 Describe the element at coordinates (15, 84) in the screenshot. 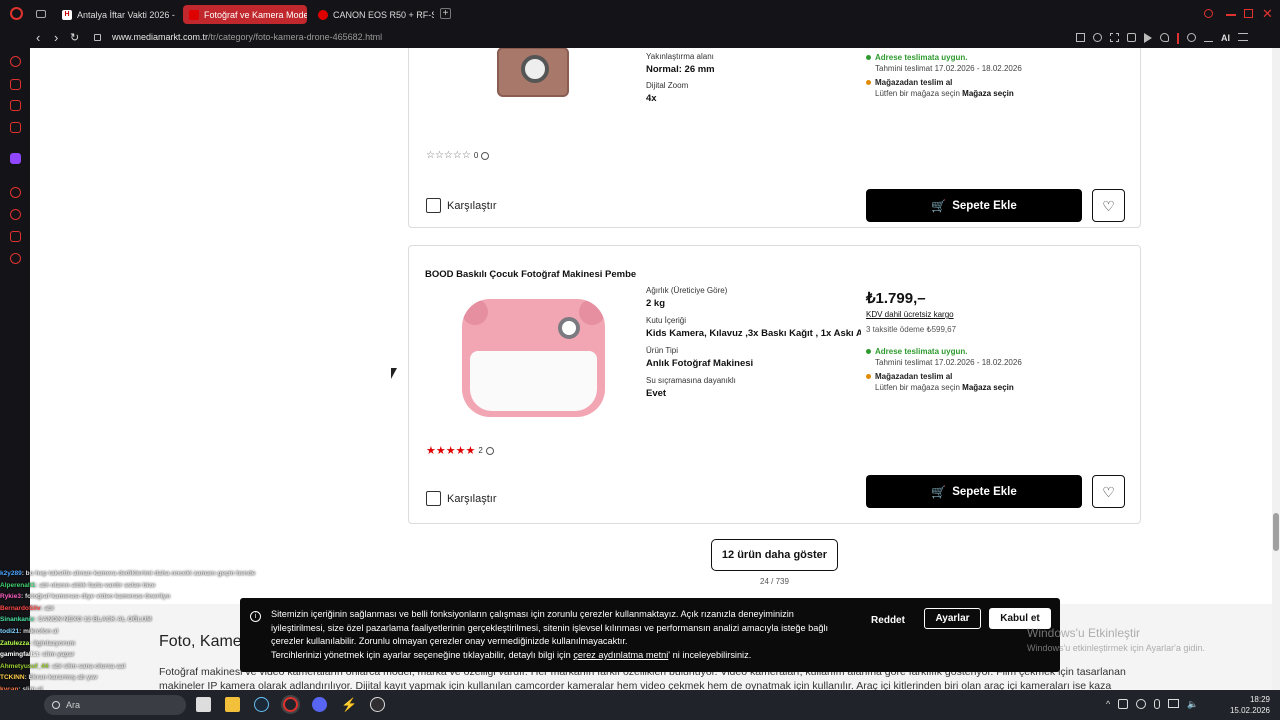

I see `shopping-icon` at that location.